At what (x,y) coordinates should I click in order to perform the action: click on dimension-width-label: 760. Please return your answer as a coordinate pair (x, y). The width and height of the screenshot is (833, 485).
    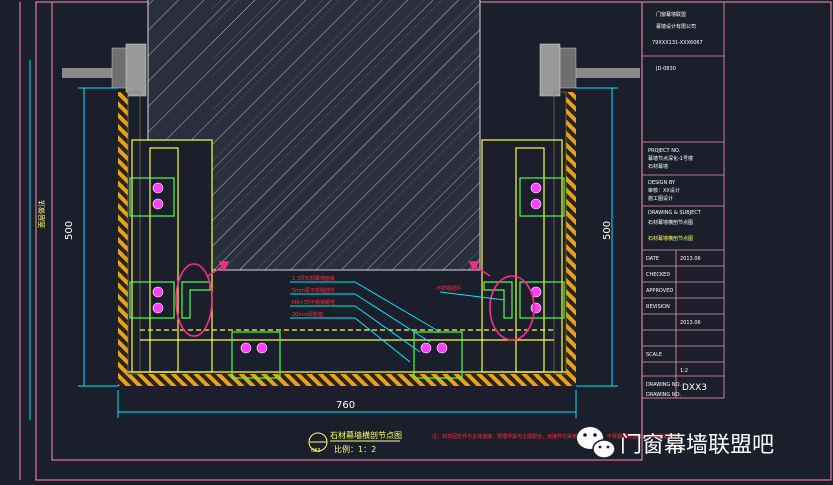
    Looking at the image, I should click on (345, 405).